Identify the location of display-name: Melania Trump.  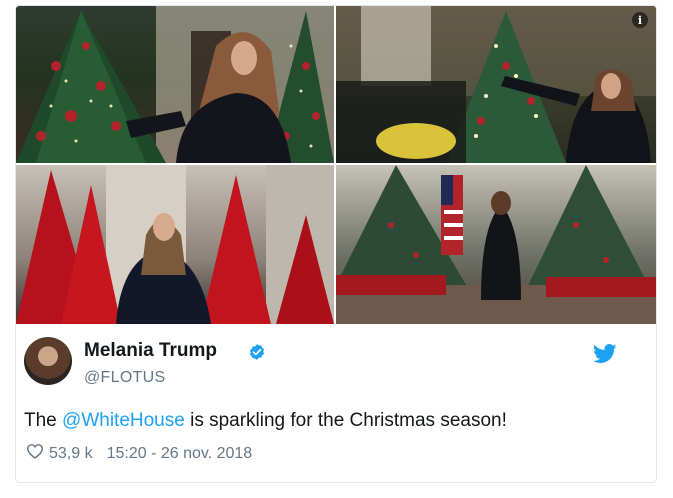
(150, 351).